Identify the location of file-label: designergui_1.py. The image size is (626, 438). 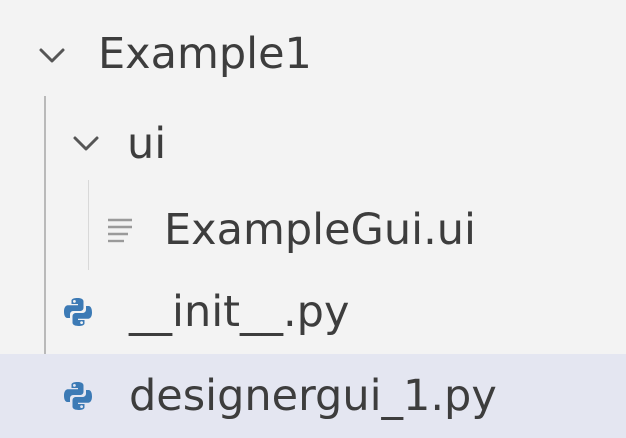
(313, 395).